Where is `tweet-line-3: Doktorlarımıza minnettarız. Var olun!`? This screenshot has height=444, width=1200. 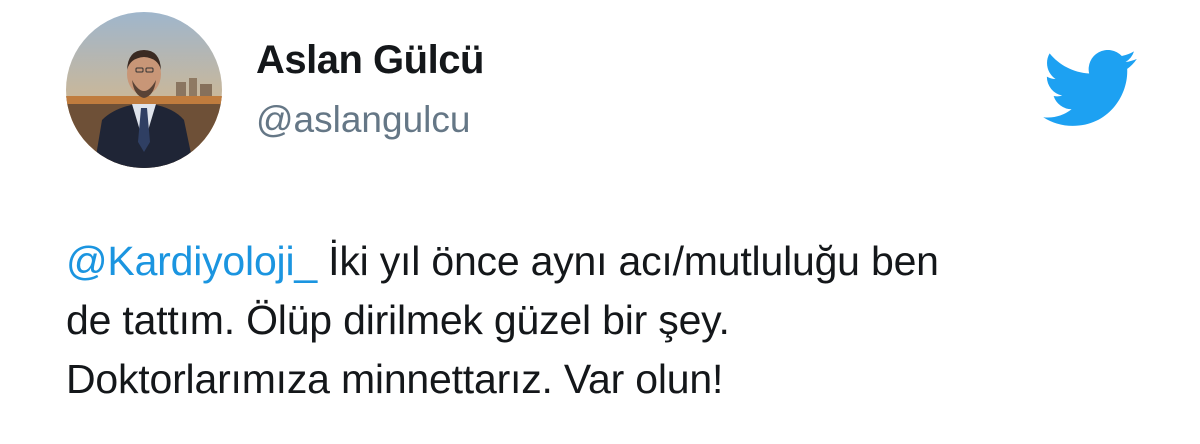 tweet-line-3: Doktorlarımıza minnettarız. Var olun! is located at coordinates (395, 379).